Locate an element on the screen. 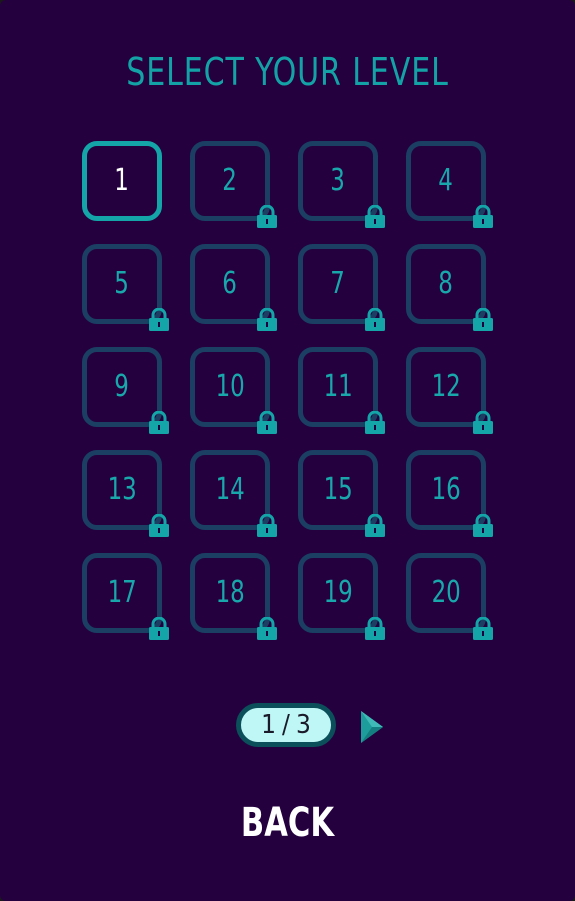 This screenshot has height=901, width=575. level-tile-3: 3 is located at coordinates (341, 184).